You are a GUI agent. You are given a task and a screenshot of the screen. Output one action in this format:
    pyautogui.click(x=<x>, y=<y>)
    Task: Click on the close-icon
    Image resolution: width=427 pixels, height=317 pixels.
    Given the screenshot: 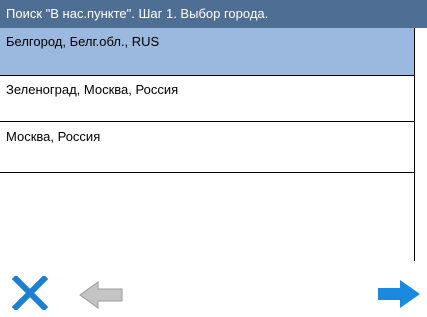 What is the action you would take?
    pyautogui.click(x=30, y=293)
    